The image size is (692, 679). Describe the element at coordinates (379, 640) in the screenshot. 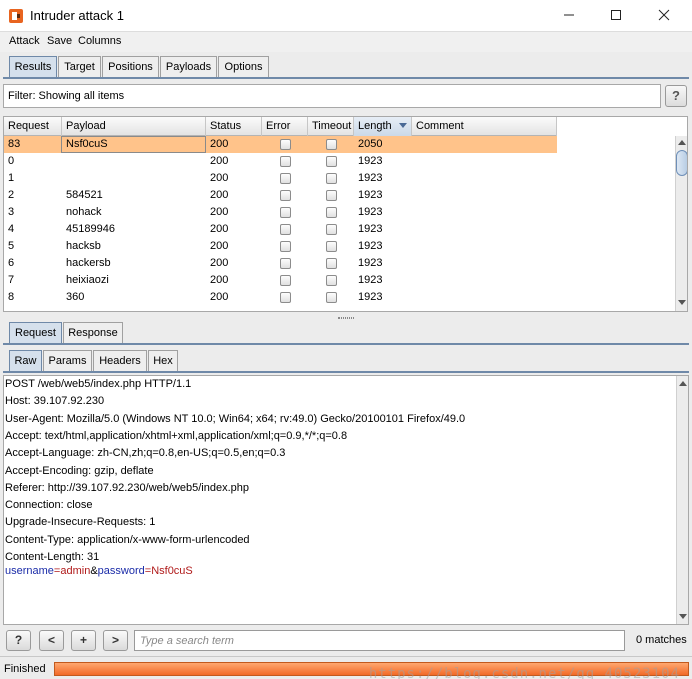

I see `search-input` at that location.